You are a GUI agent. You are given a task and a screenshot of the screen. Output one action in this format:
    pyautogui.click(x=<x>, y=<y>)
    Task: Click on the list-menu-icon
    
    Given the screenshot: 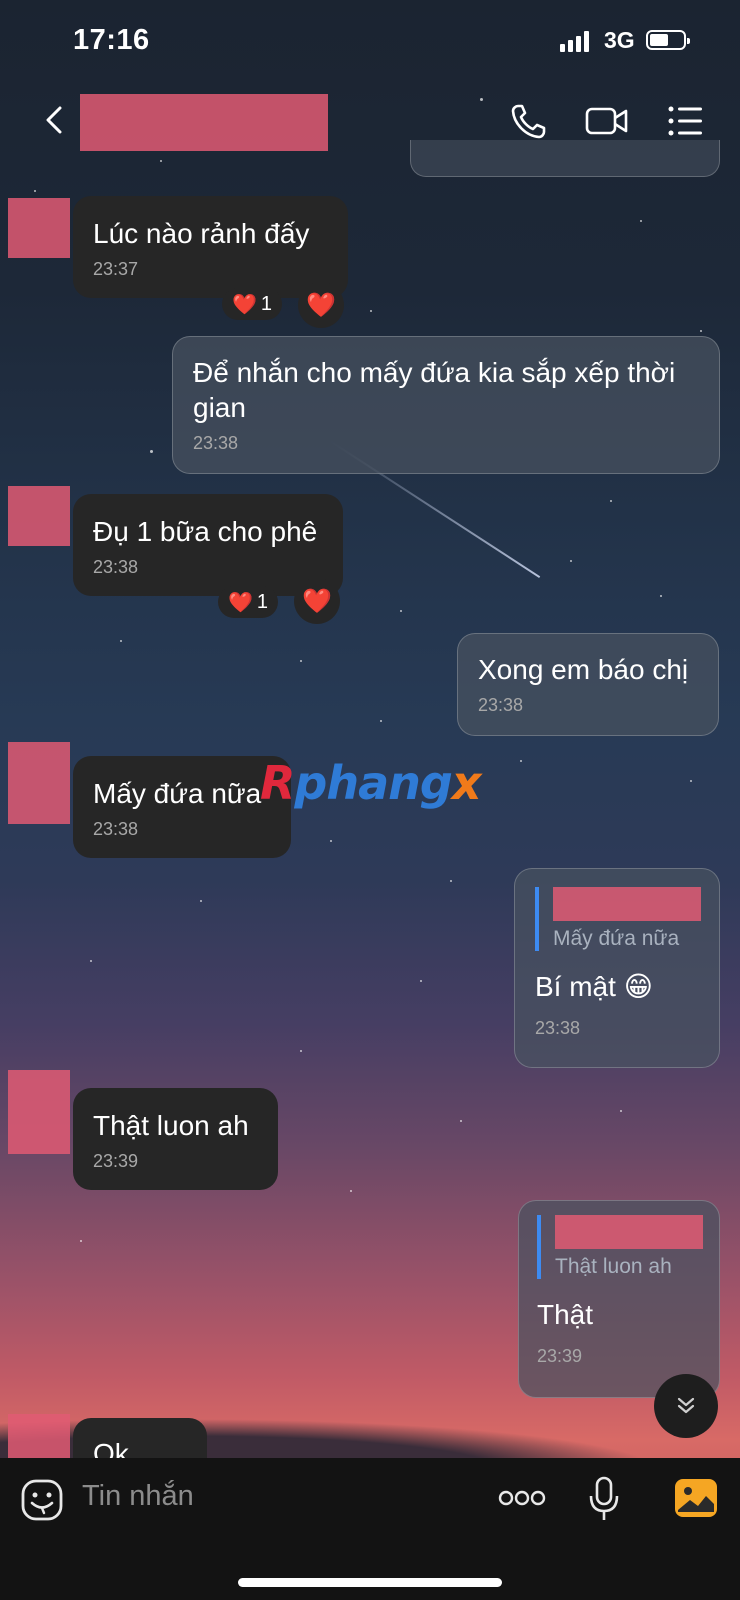 What is the action you would take?
    pyautogui.click(x=687, y=121)
    